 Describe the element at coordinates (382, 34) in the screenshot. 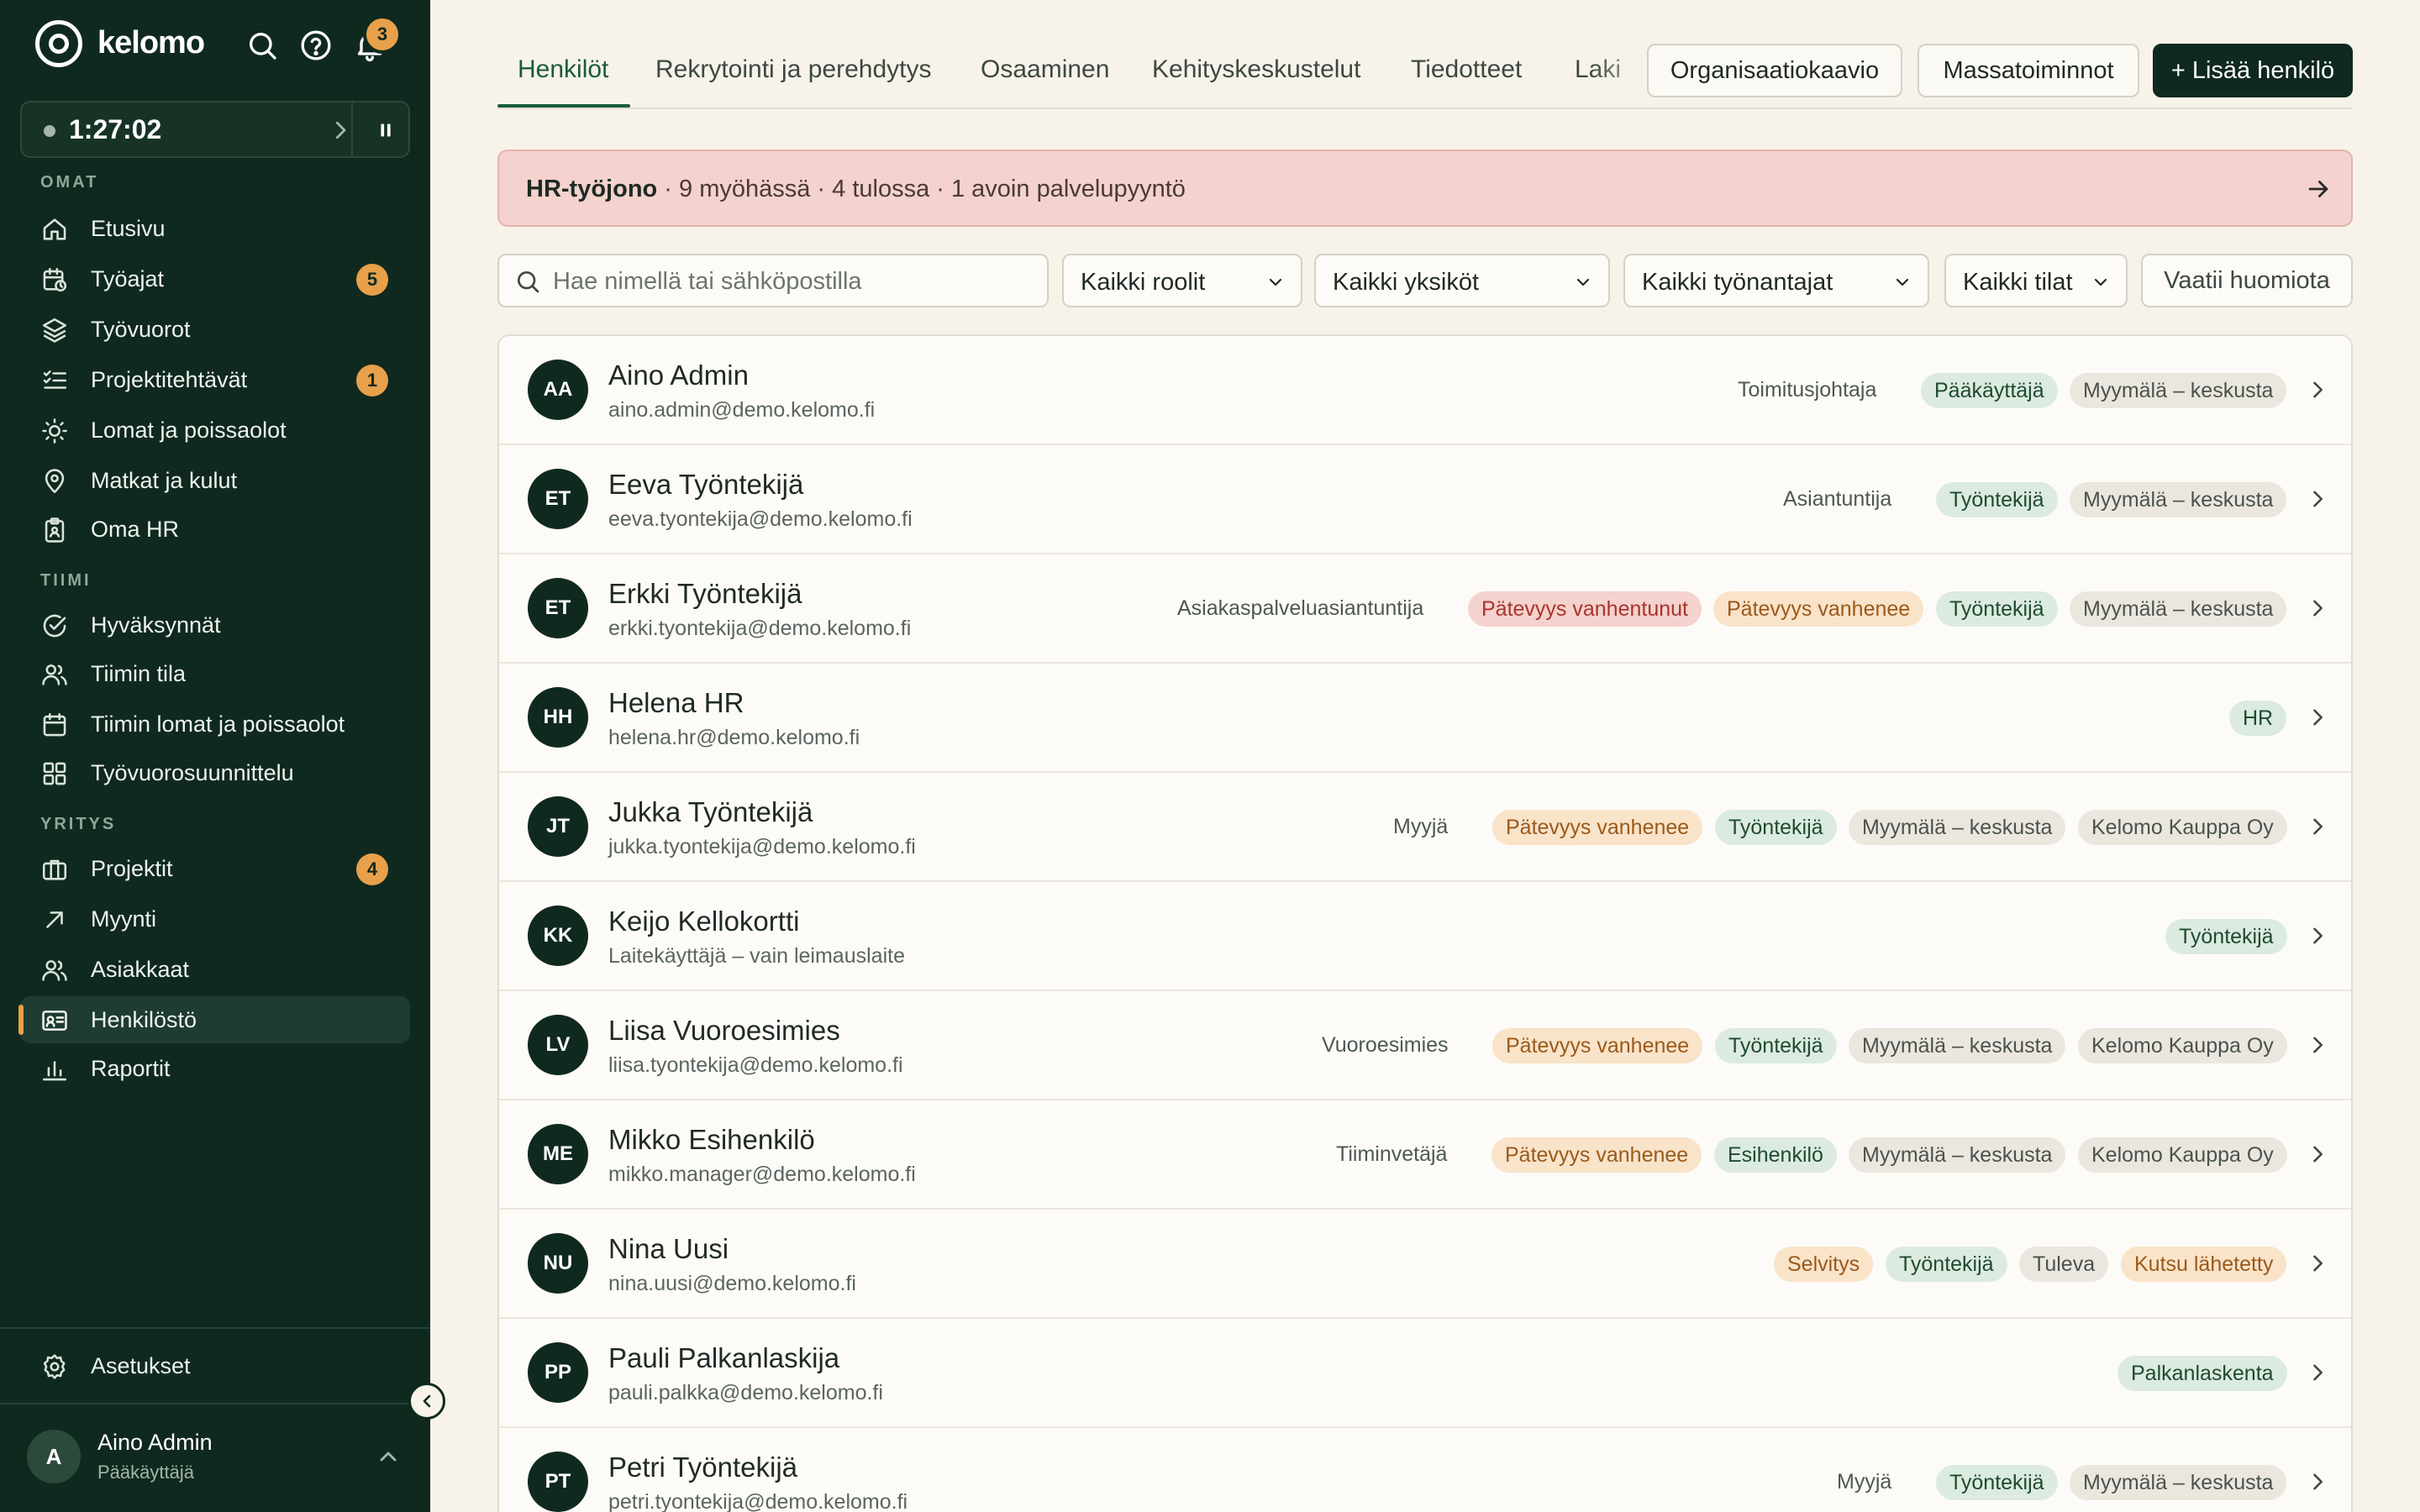

I see `notification-badge: 3` at that location.